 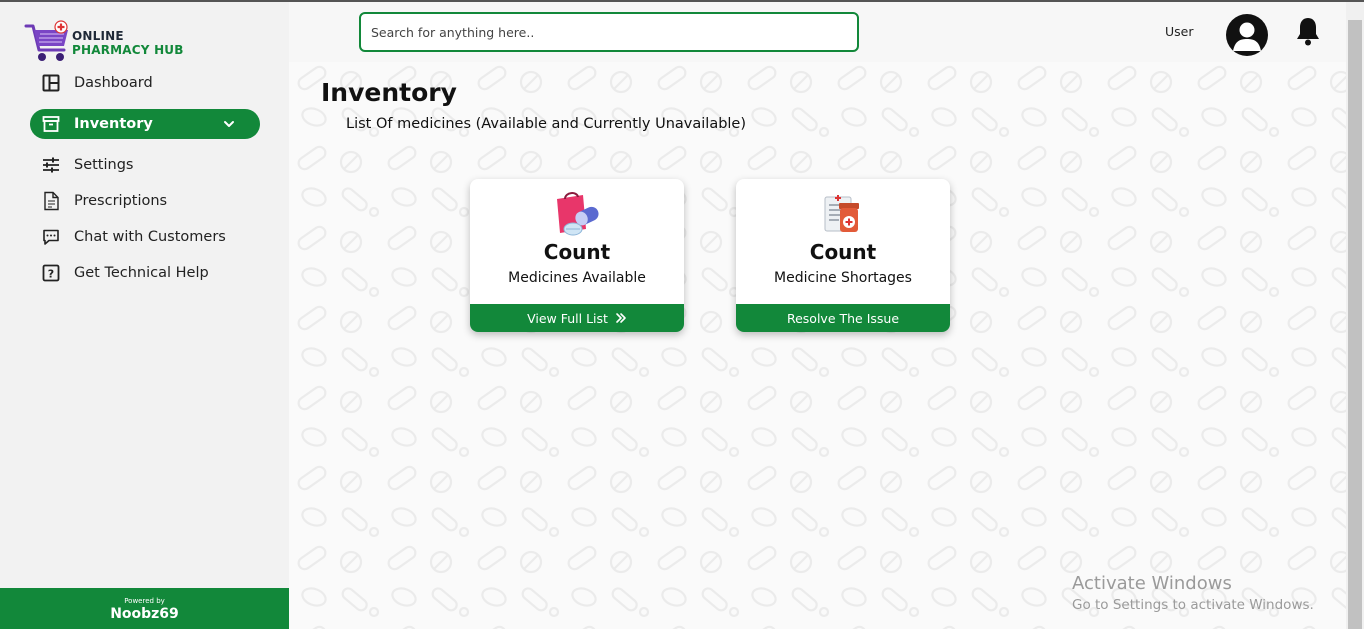 I want to click on brand-line-1: ONLINE, so click(x=98, y=36).